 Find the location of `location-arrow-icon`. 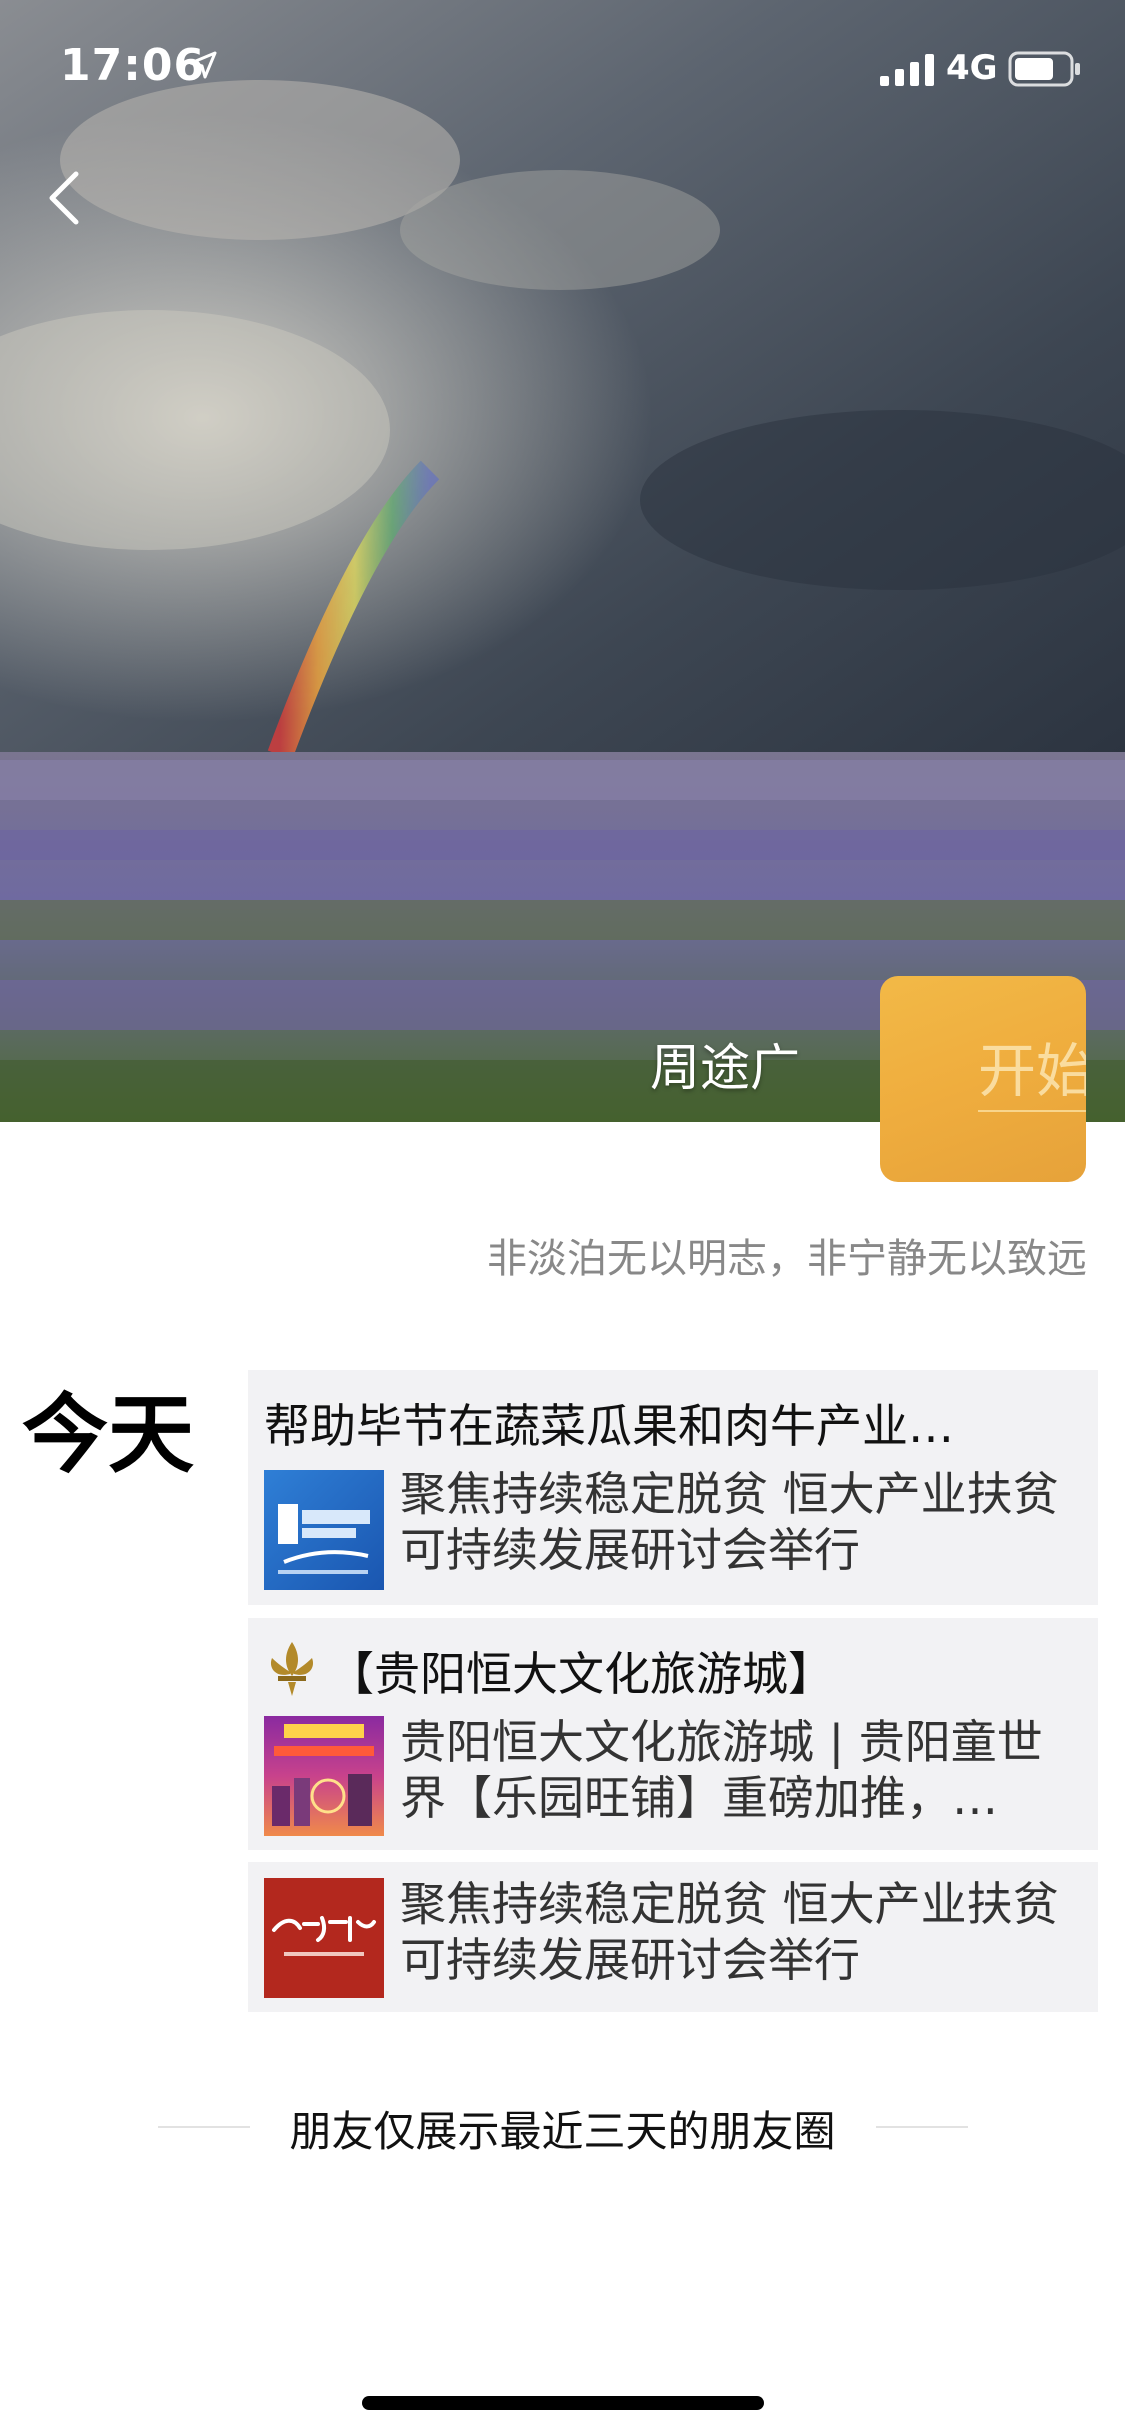

location-arrow-icon is located at coordinates (203, 65).